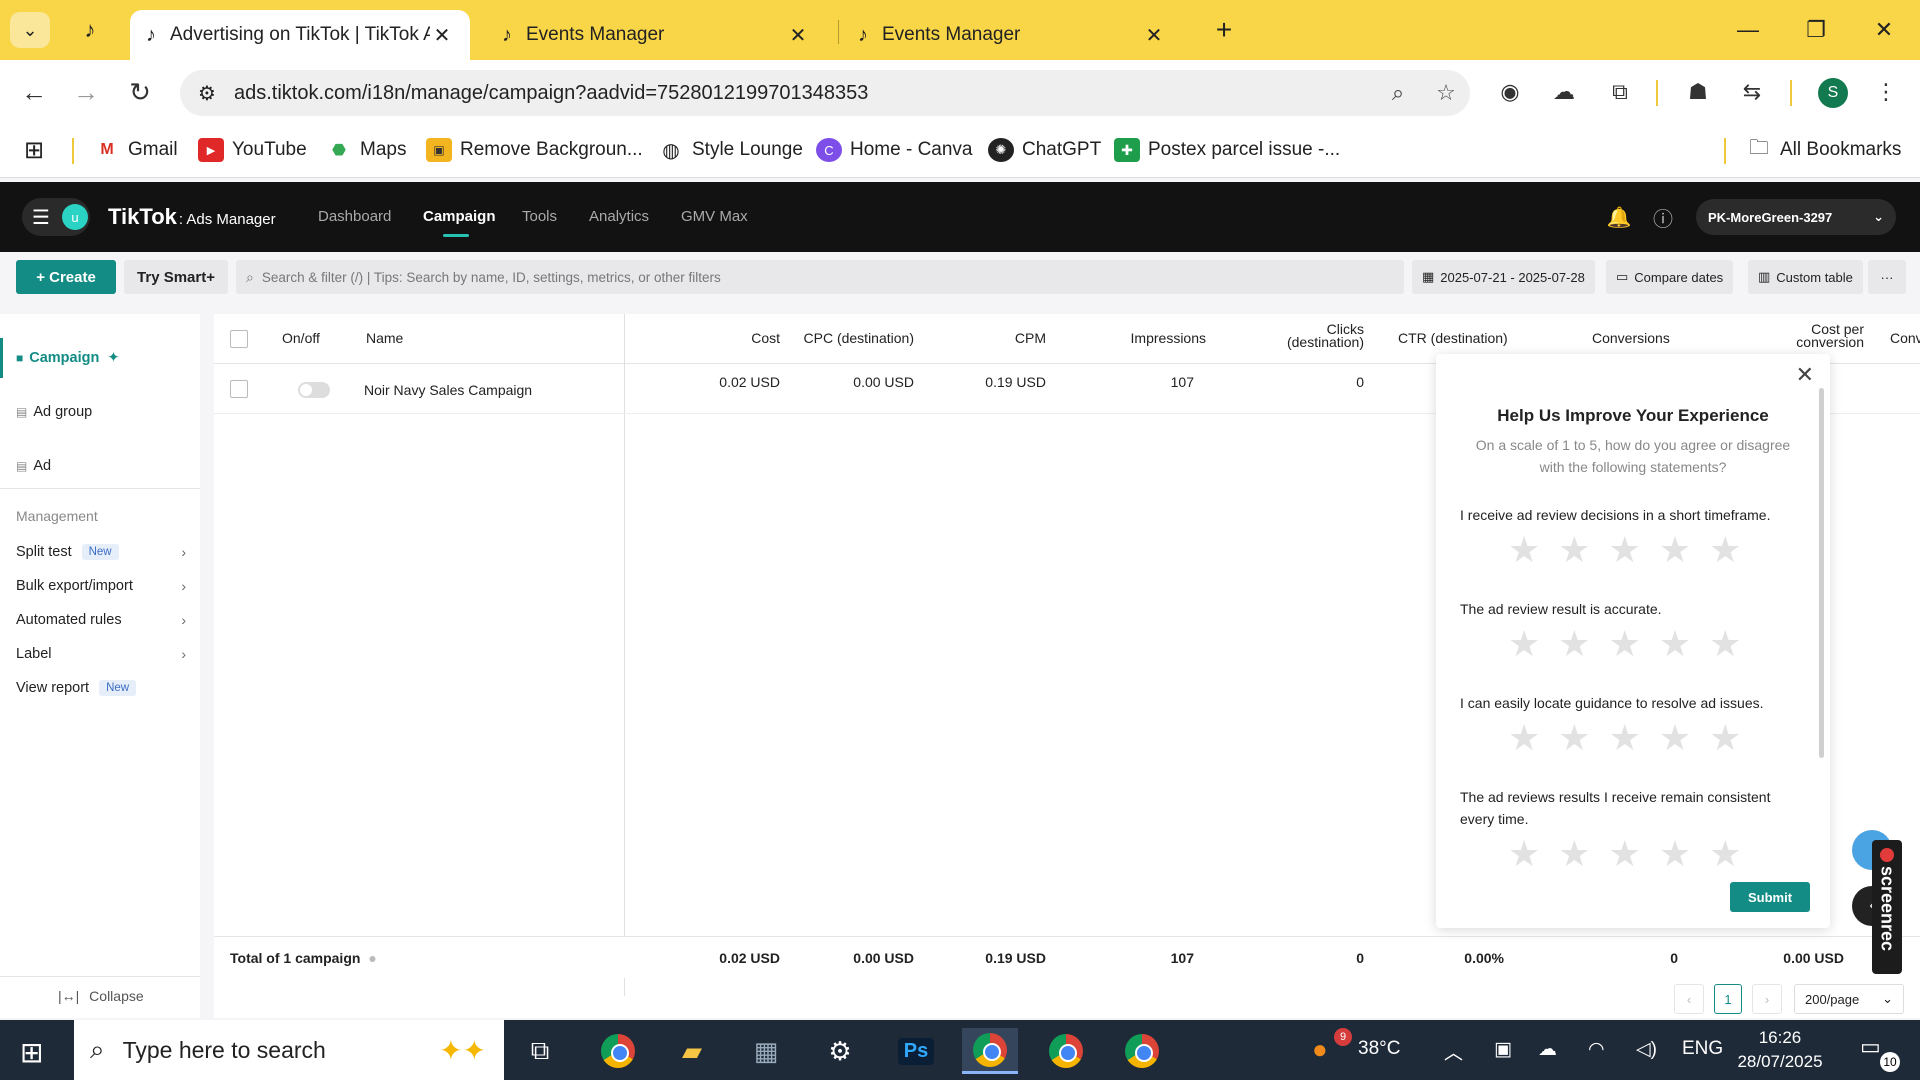 The image size is (1920, 1080). Describe the element at coordinates (1135, 338) in the screenshot. I see `col-impressions: Impressions` at that location.